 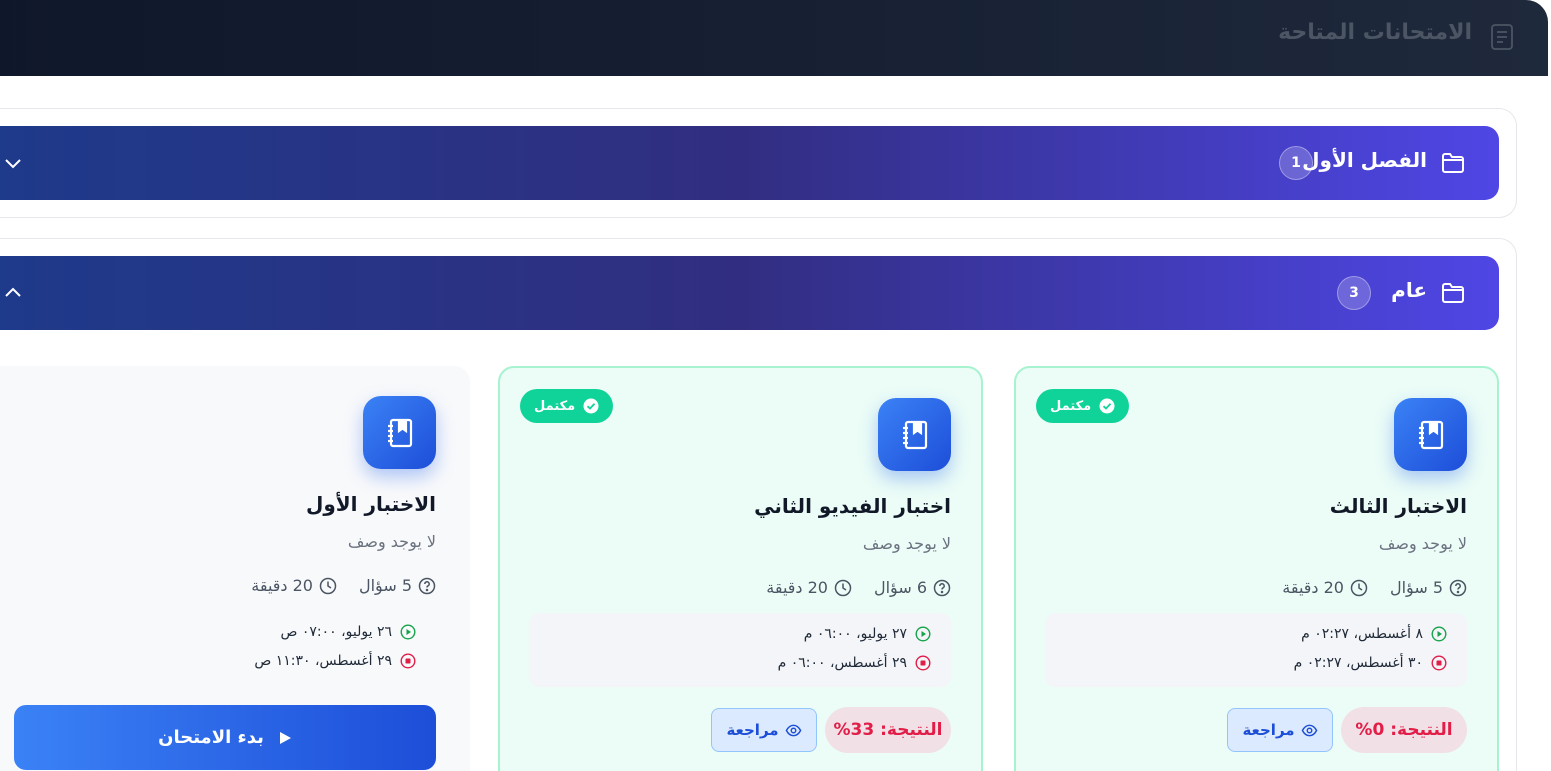 I want to click on start-exam-button: بدء الامتحان, so click(x=225, y=737).